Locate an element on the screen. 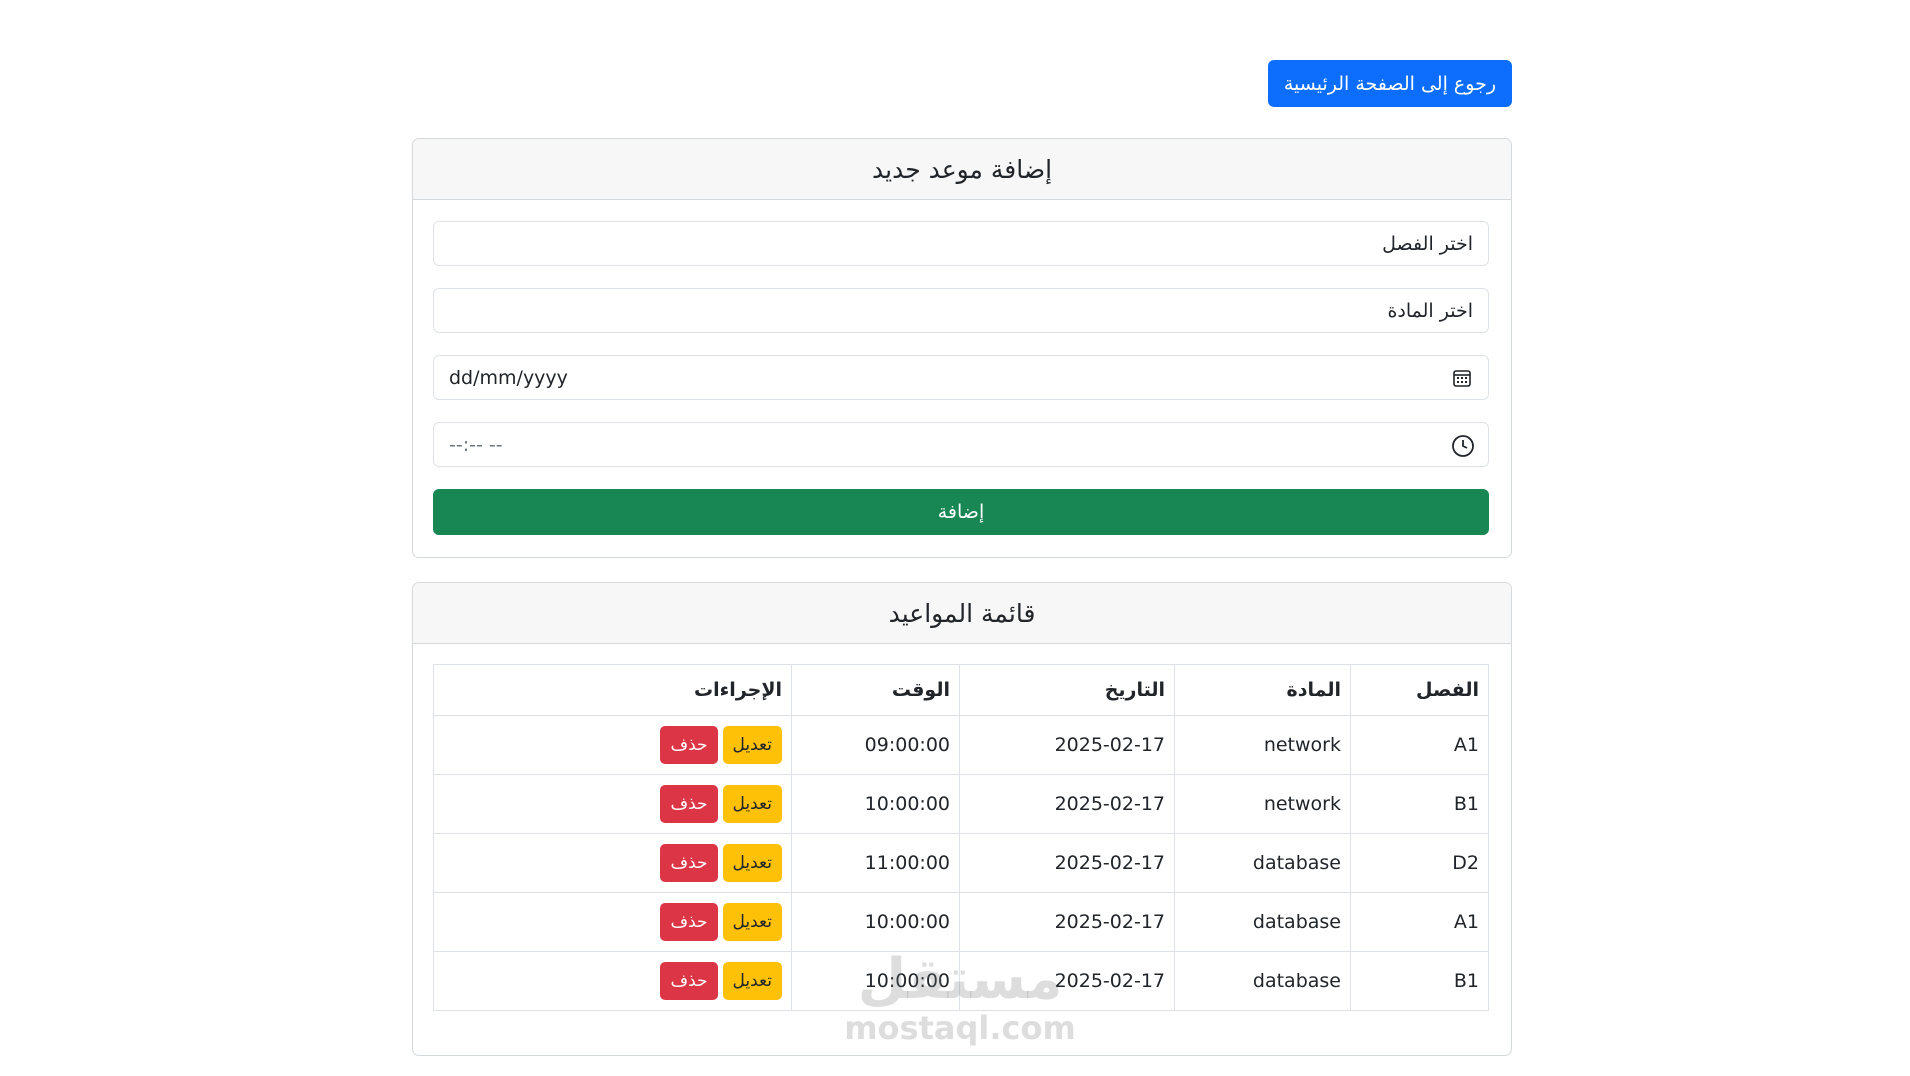 Image resolution: width=1910 pixels, height=1076 pixels. table-row: B1 network 2025-02-17 10:00:00 تعديل حذف is located at coordinates (961, 804).